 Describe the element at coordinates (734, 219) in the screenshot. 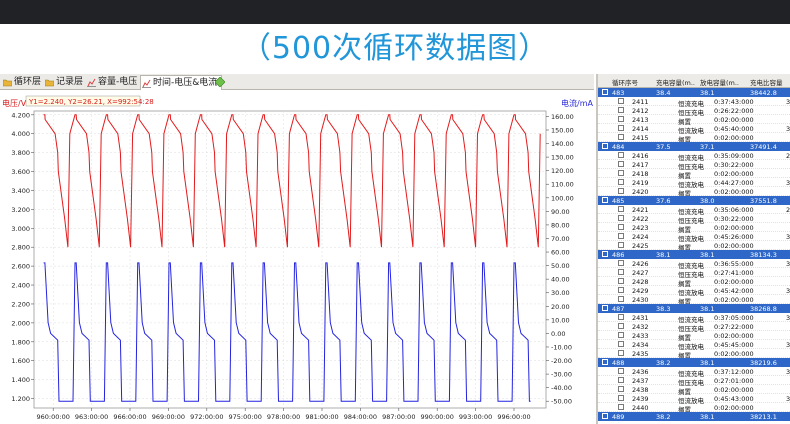

I see `step-cell: 0:30:22:000` at that location.